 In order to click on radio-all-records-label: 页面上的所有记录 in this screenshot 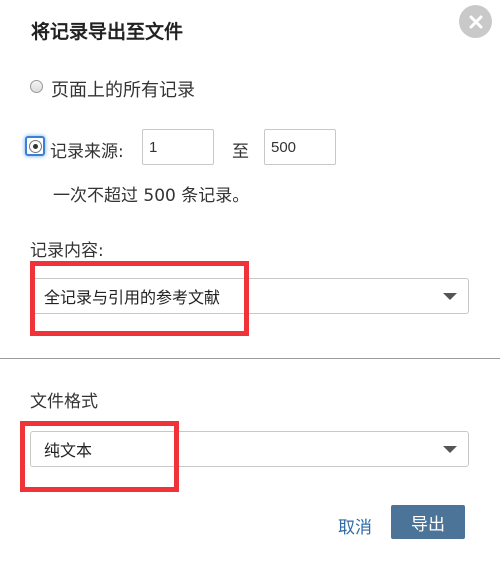, I will do `click(123, 89)`.